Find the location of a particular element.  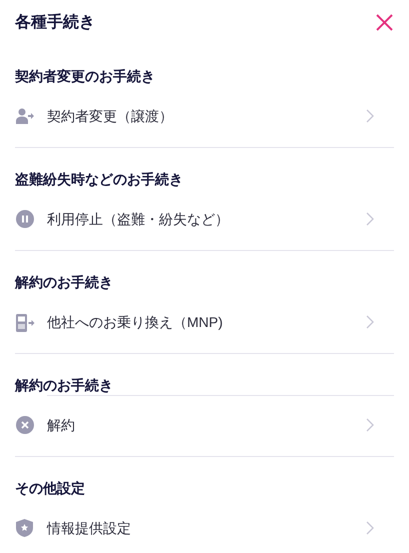

section-heading: 契約者変更のお手続き is located at coordinates (85, 76).